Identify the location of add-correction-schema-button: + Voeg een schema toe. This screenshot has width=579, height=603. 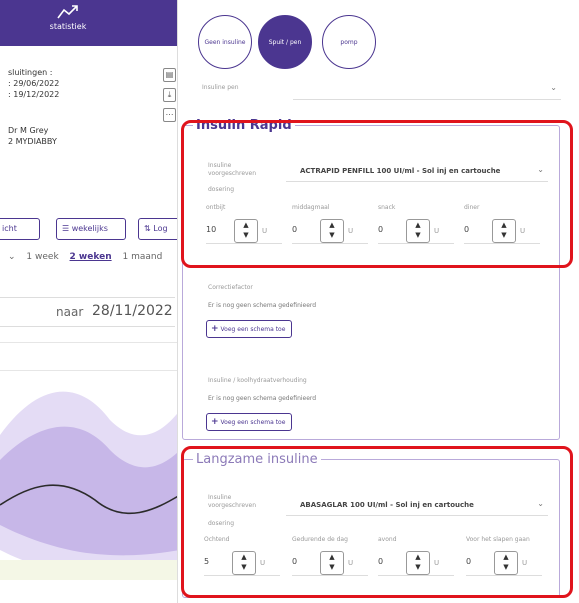
(249, 329).